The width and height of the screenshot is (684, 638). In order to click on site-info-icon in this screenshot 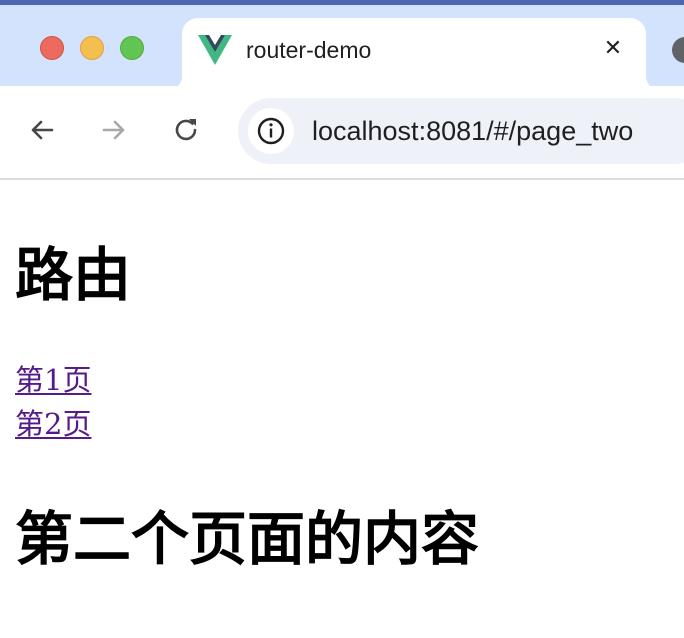, I will do `click(271, 131)`.